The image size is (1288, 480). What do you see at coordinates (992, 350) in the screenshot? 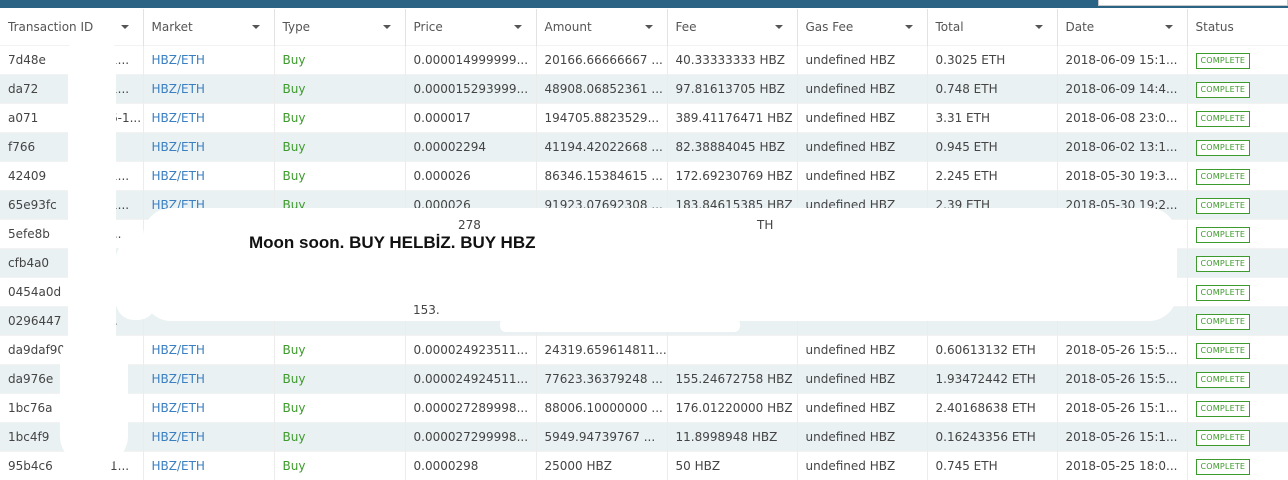
I see `total-cell: 0.60613132 ETH` at bounding box center [992, 350].